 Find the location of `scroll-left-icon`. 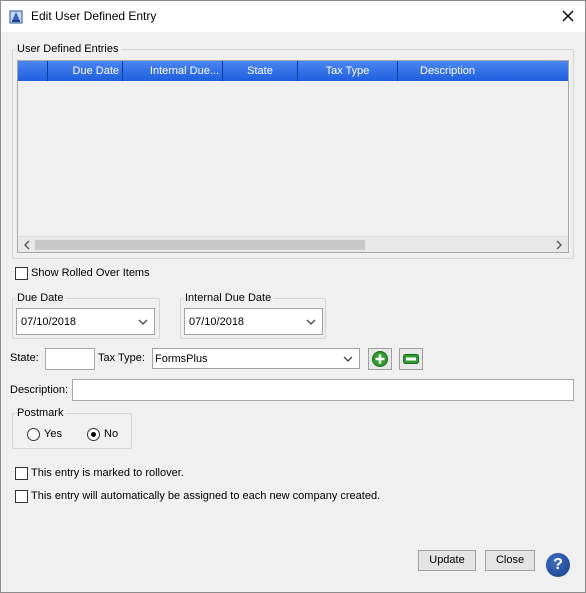

scroll-left-icon is located at coordinates (27, 245).